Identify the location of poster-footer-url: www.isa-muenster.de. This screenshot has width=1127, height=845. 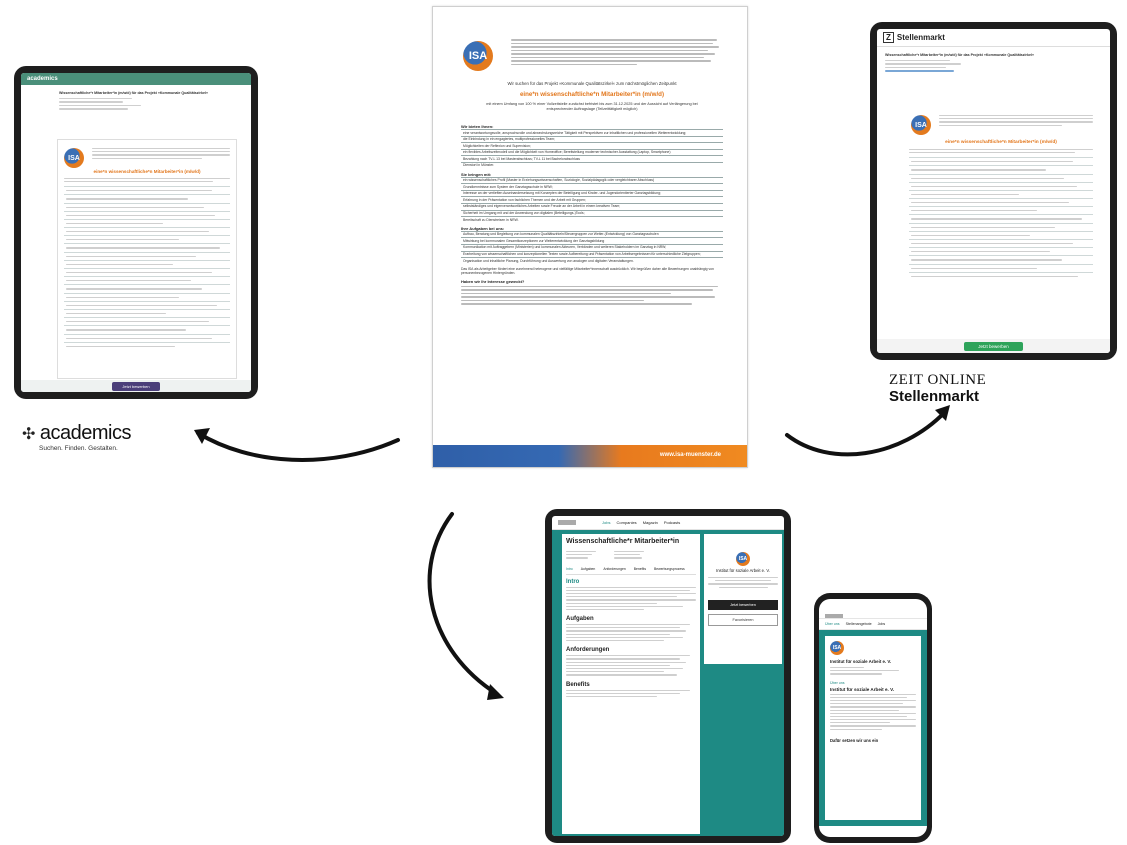
(690, 455).